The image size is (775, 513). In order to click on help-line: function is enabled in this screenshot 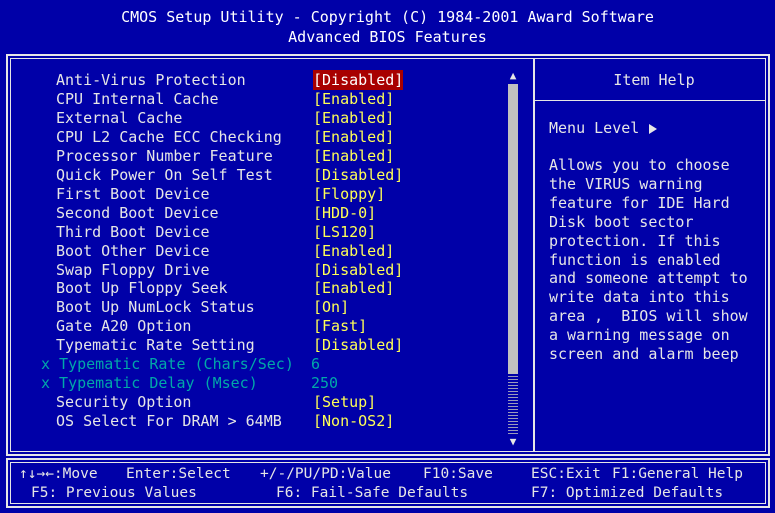, I will do `click(635, 259)`.